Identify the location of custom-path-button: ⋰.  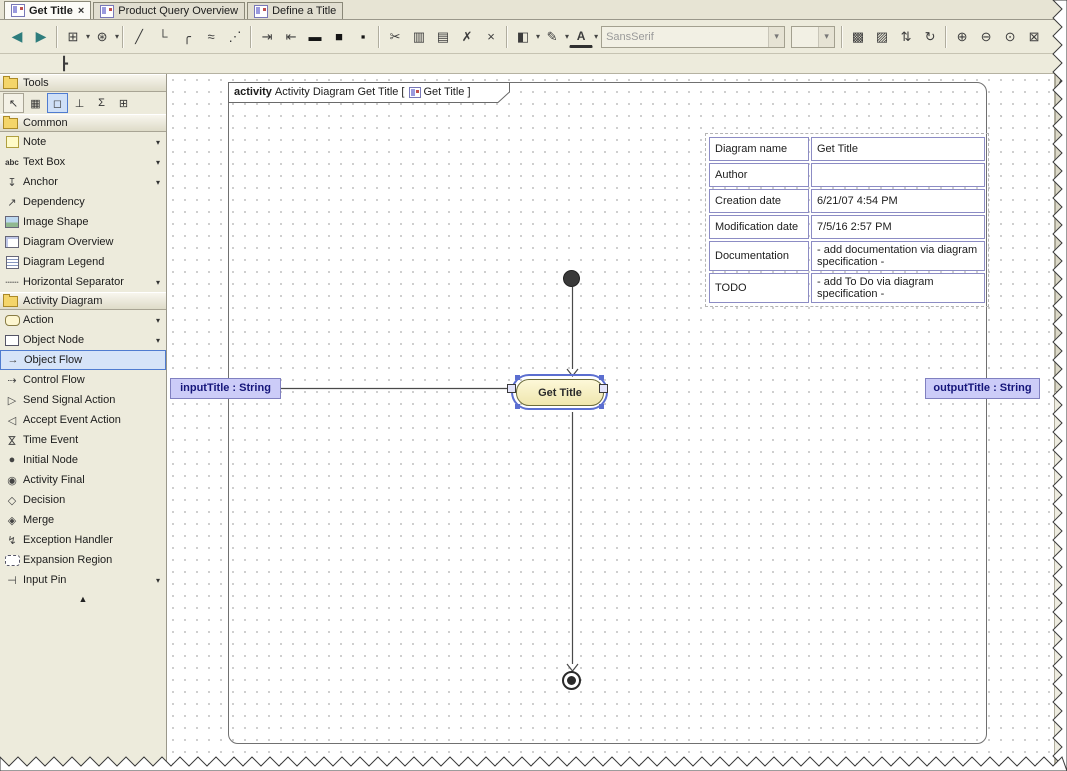
(235, 37).